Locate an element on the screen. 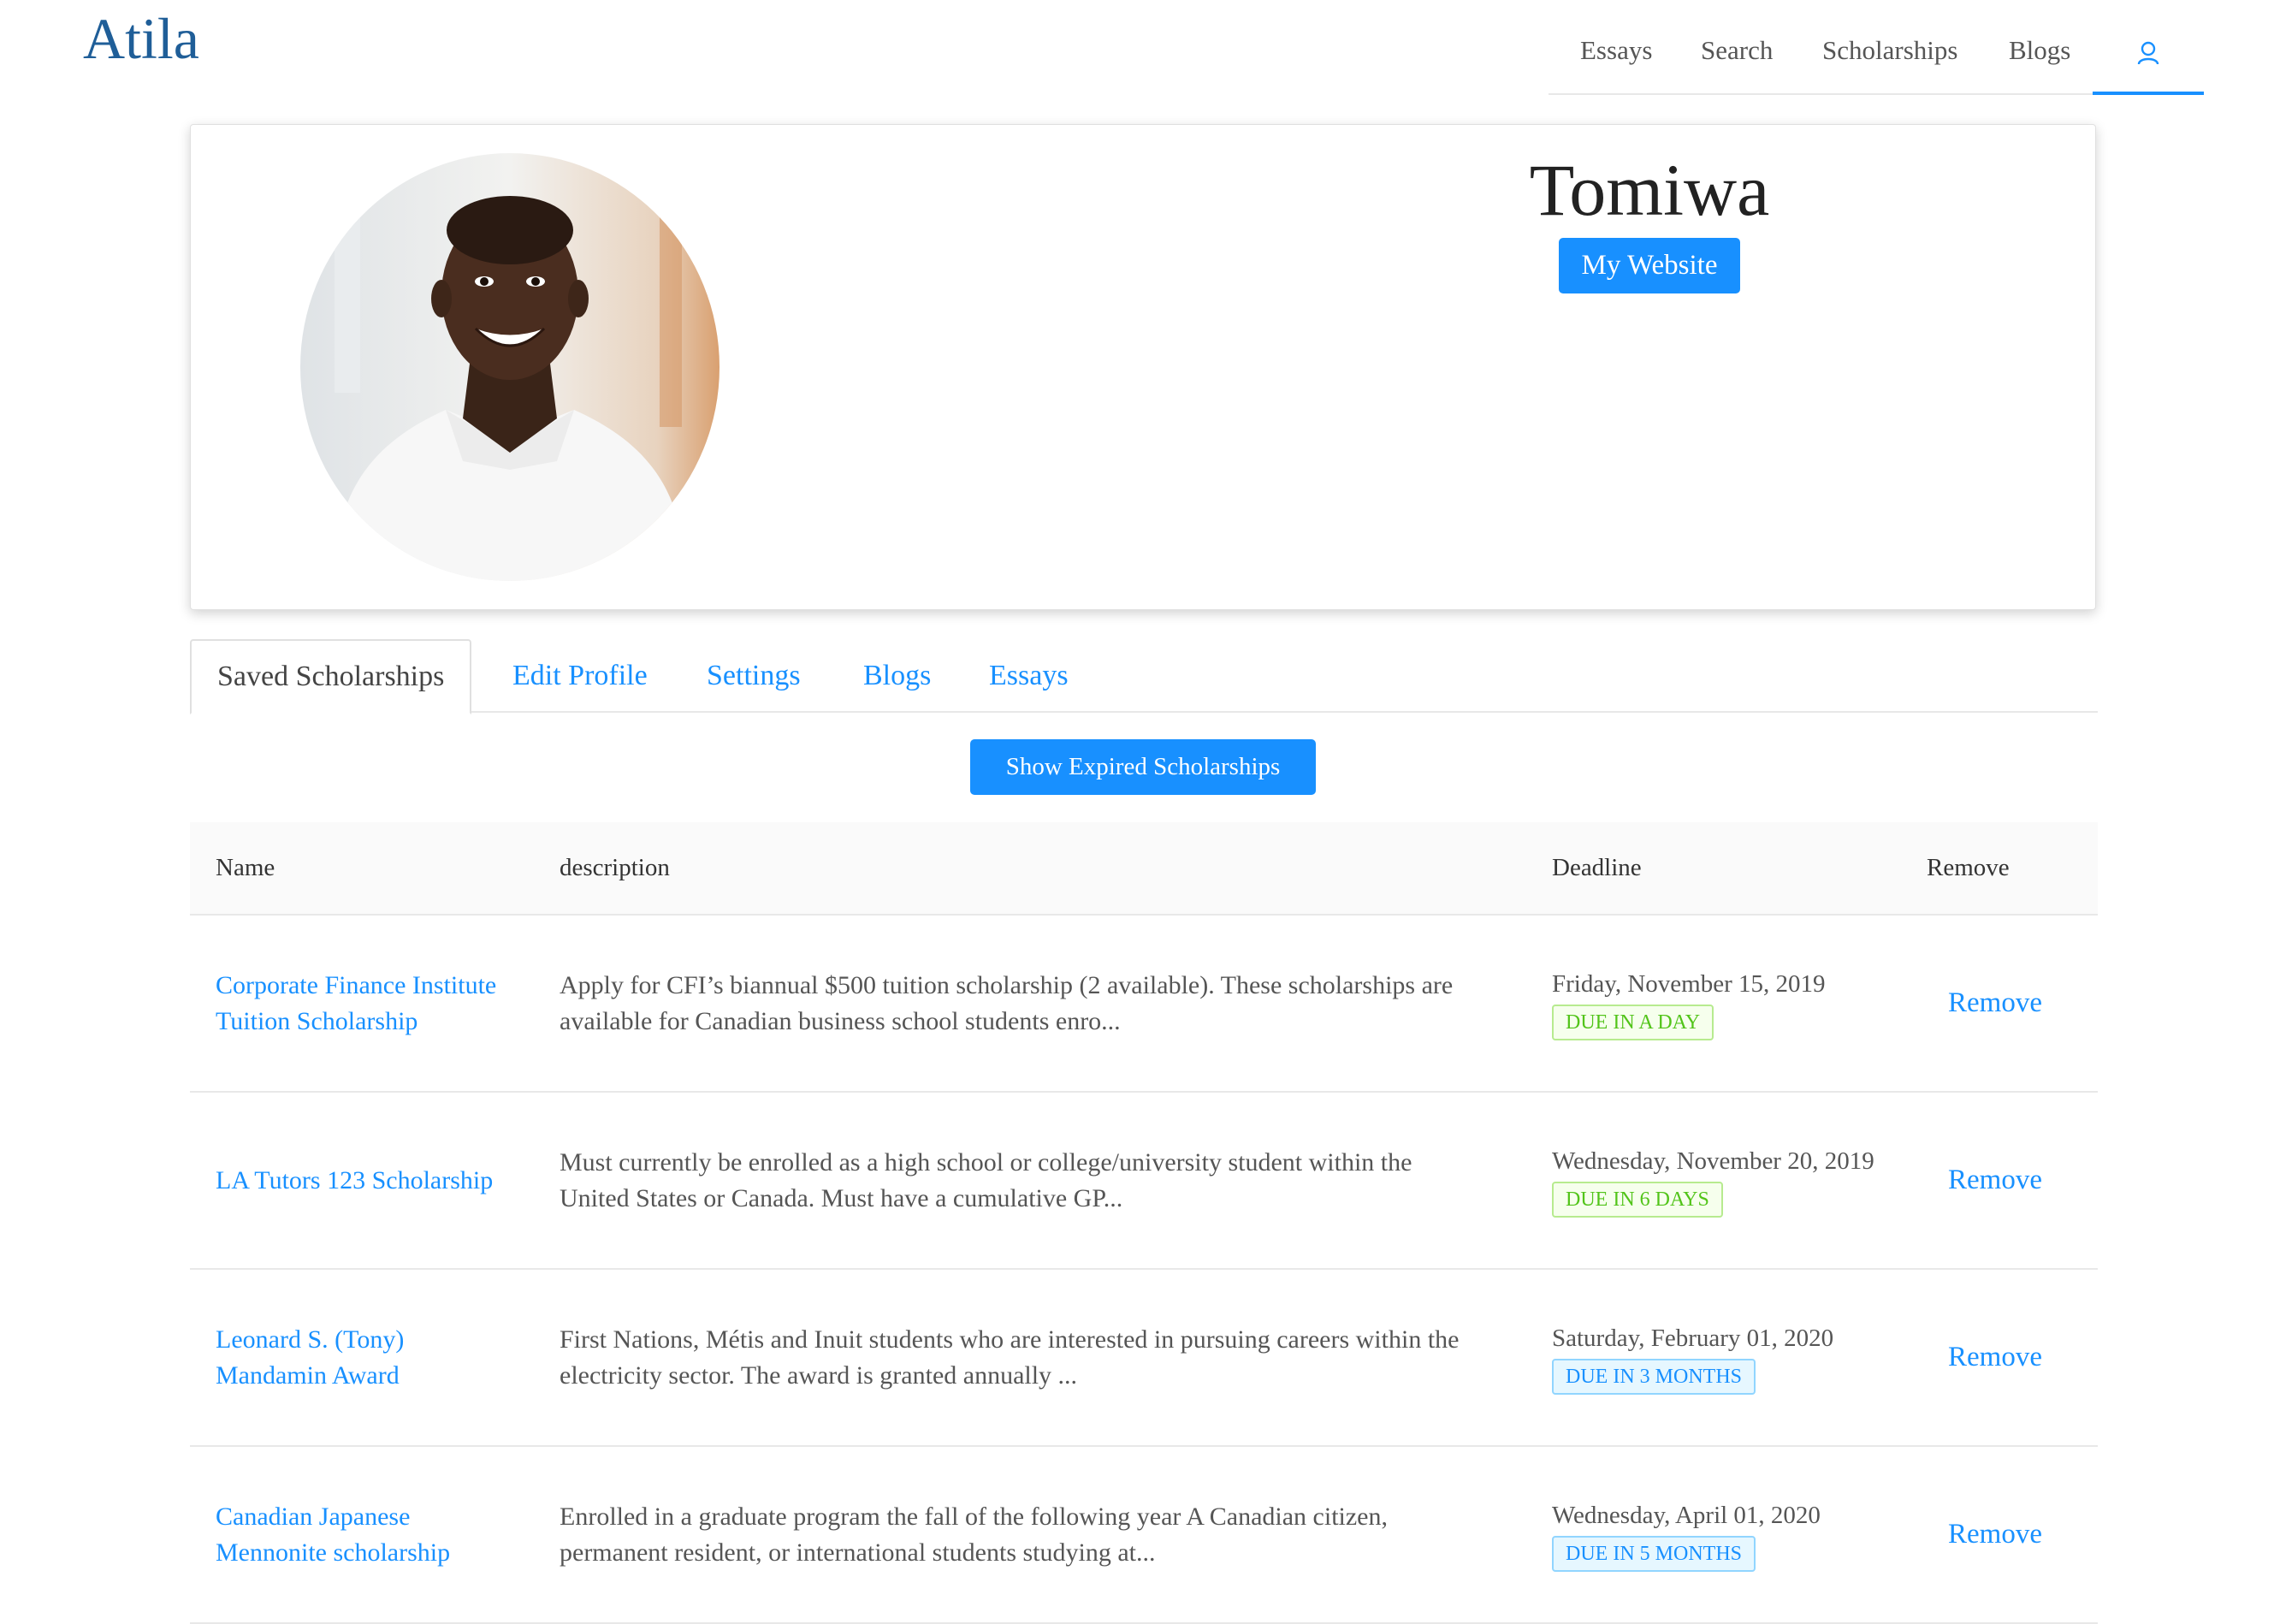  tab-saved-scholarships: Saved Scholarships is located at coordinates (331, 676).